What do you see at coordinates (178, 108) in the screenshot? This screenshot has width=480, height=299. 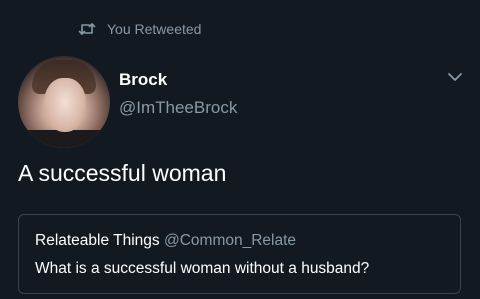 I see `author-handle: @ImTheeBrock` at bounding box center [178, 108].